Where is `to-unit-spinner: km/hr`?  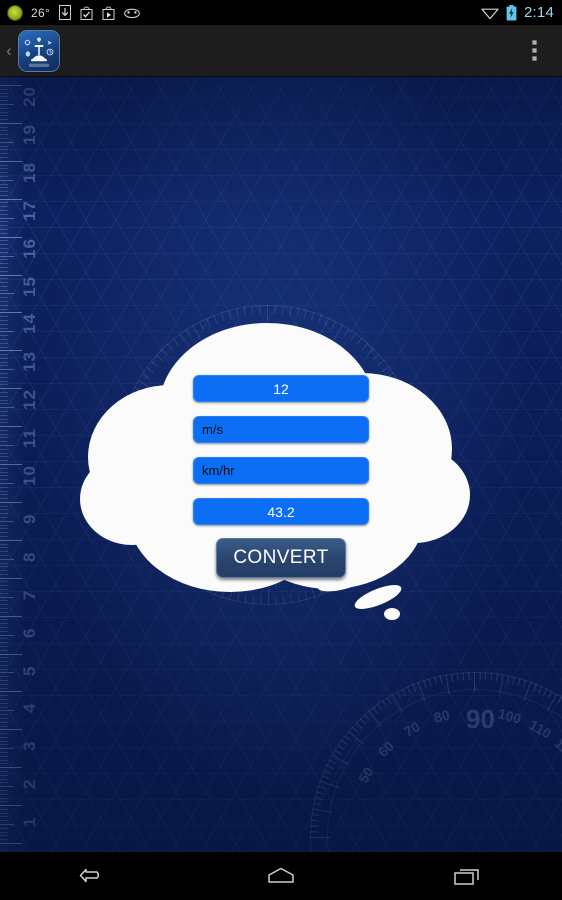 to-unit-spinner: km/hr is located at coordinates (281, 470).